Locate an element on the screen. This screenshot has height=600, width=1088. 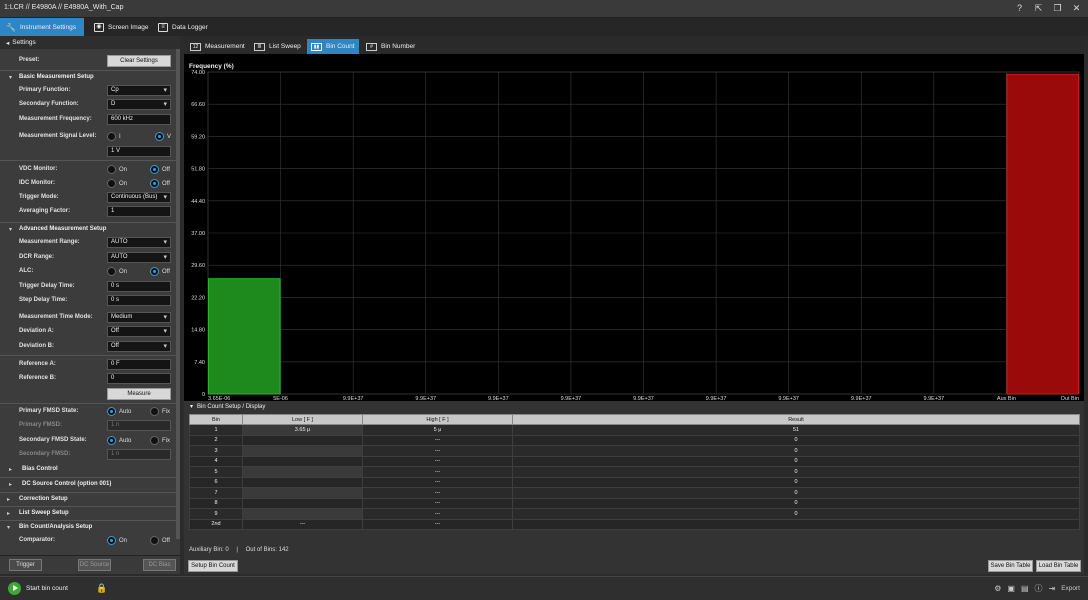
meas-time-select: Medium is located at coordinates (139, 317).